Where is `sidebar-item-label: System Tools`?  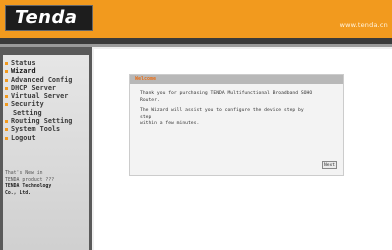
sidebar-item-label: System Tools is located at coordinates (36, 129).